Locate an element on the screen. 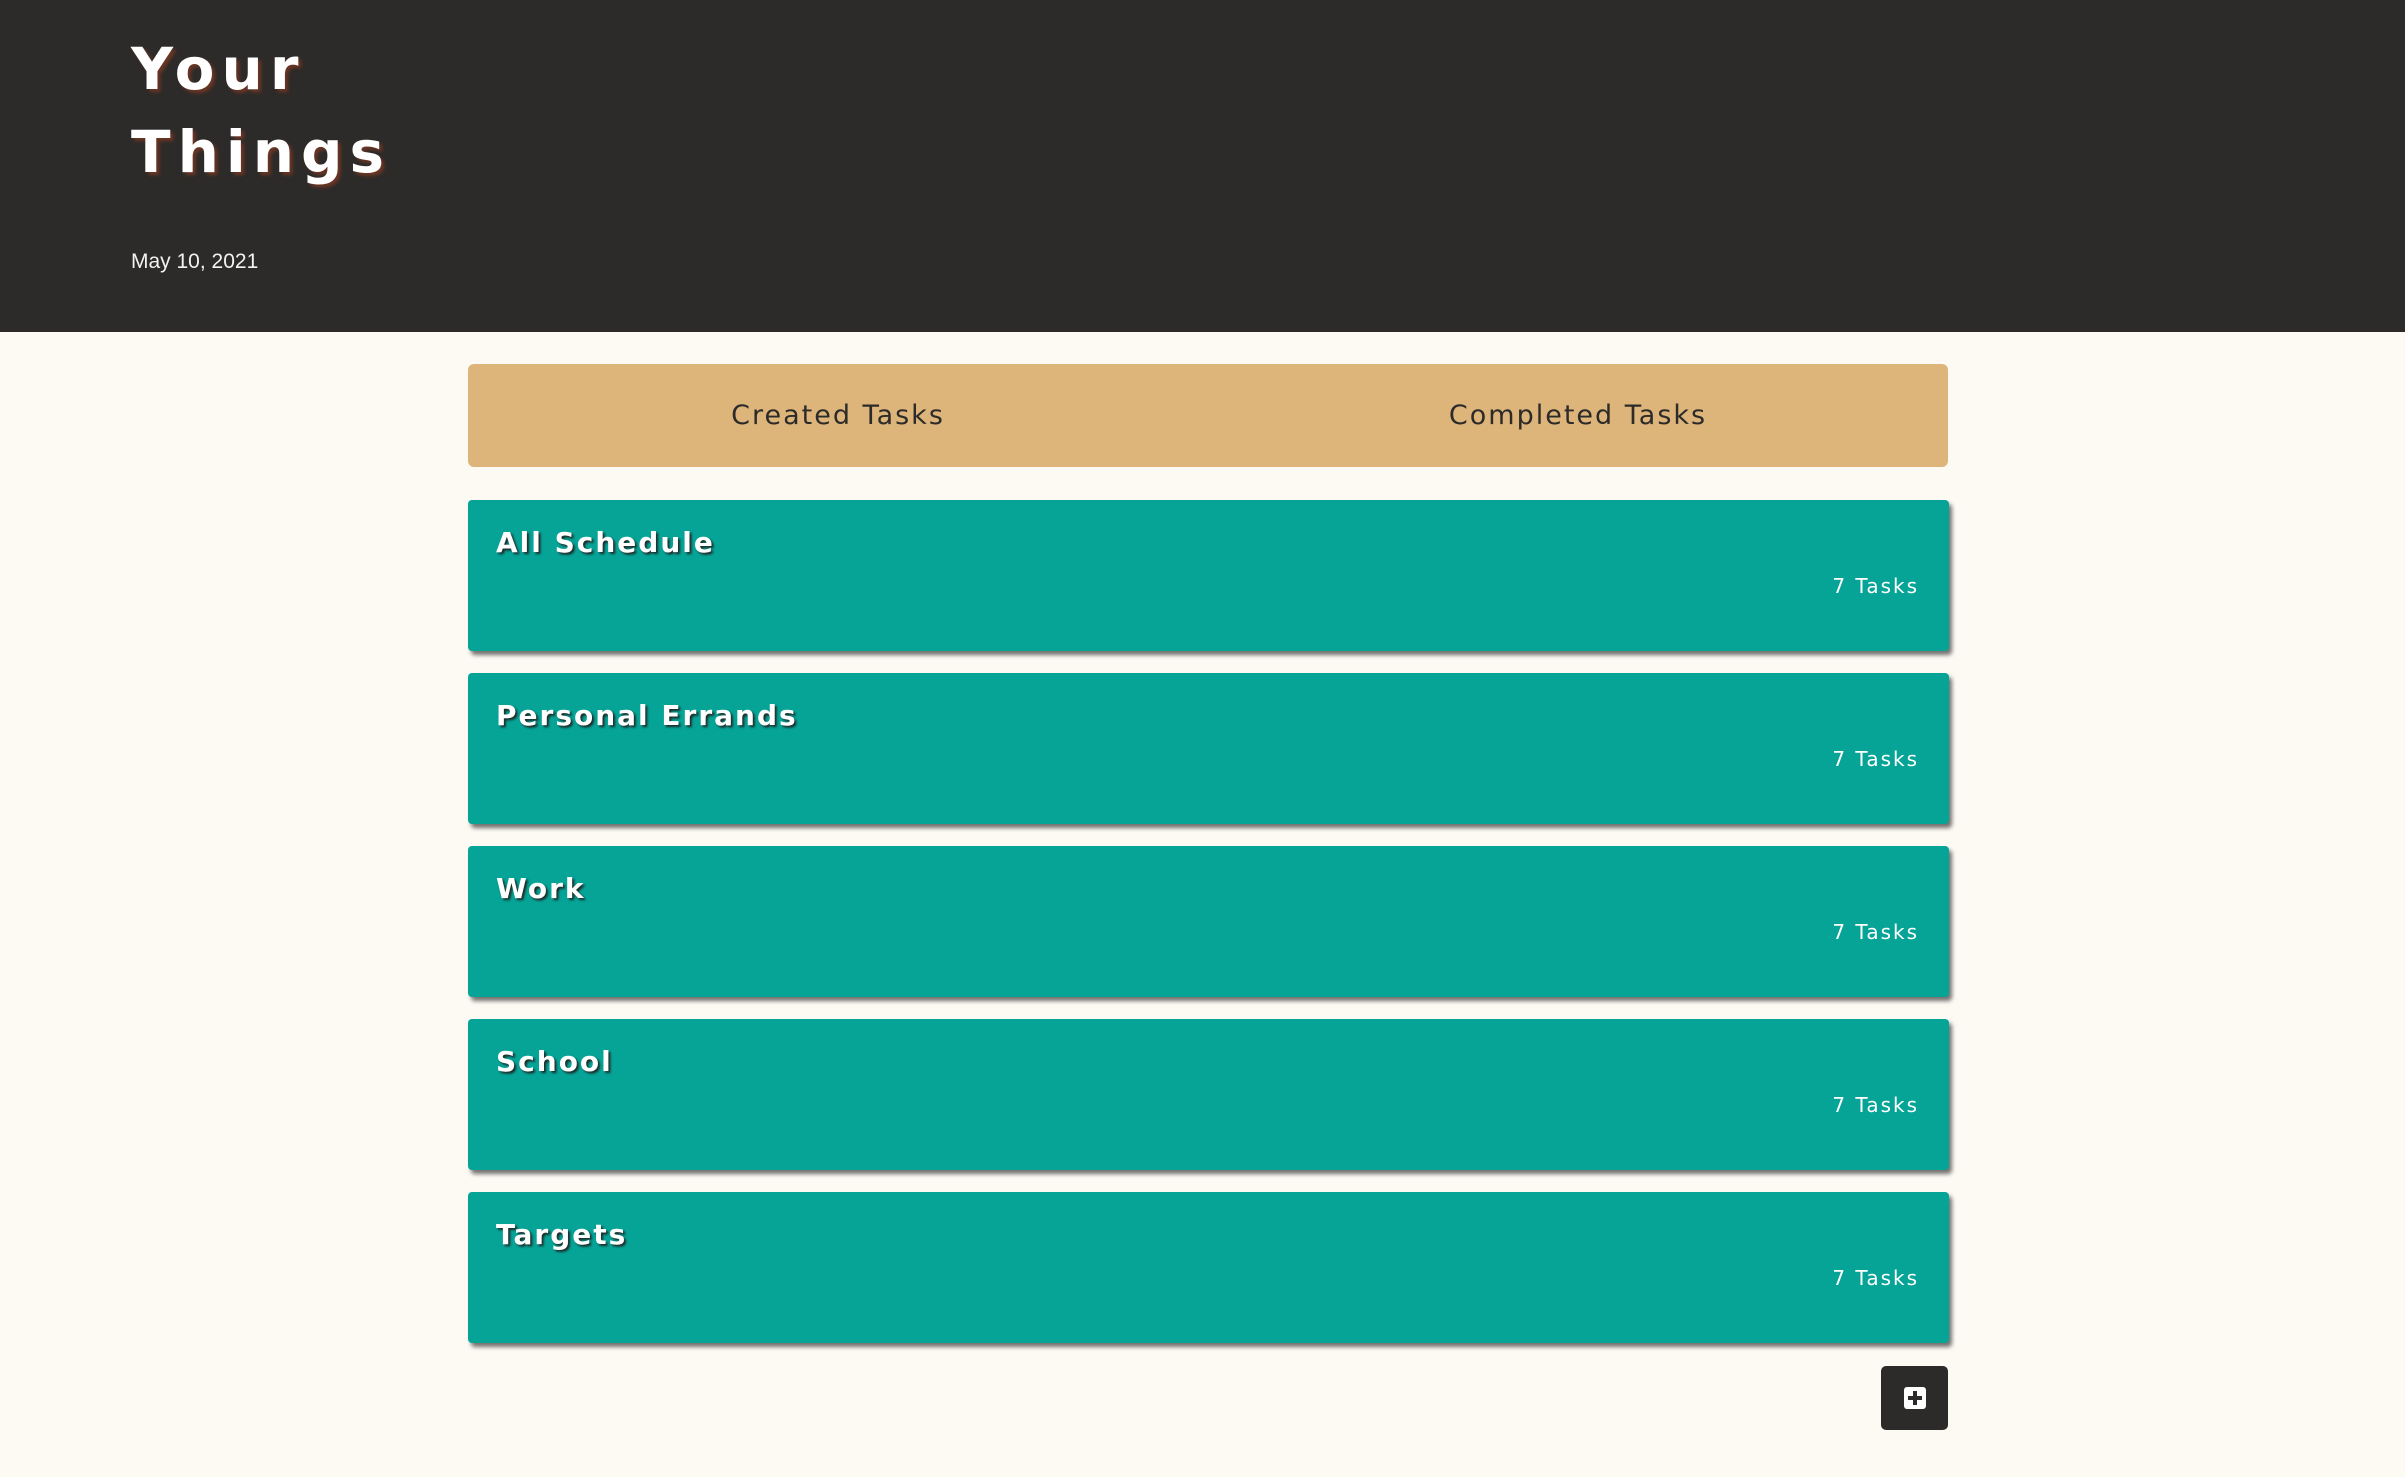 This screenshot has height=1477, width=2405. add-category-button is located at coordinates (1914, 1398).